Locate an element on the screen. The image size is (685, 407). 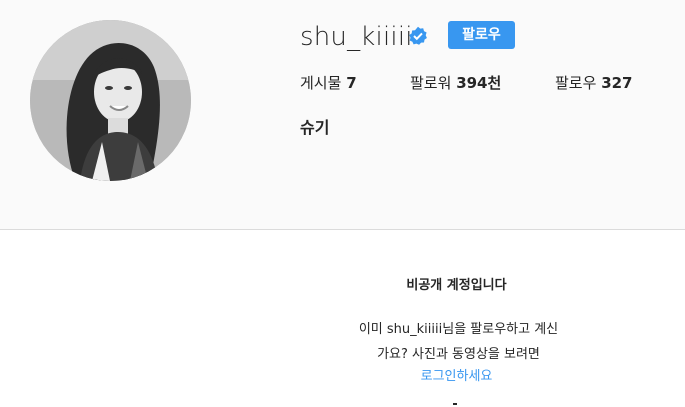
stat-posts: 게시물 7 is located at coordinates (328, 83).